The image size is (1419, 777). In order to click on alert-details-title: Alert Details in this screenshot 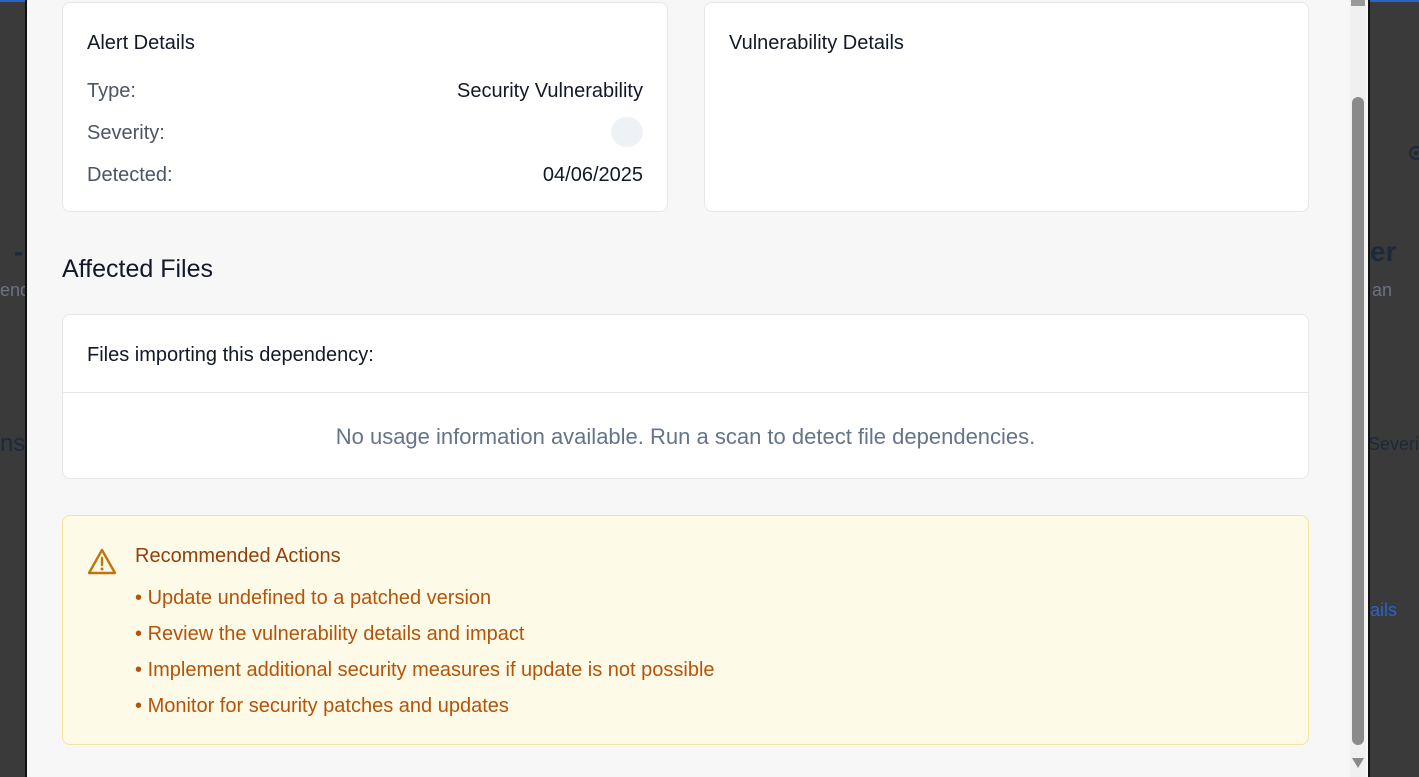, I will do `click(141, 43)`.